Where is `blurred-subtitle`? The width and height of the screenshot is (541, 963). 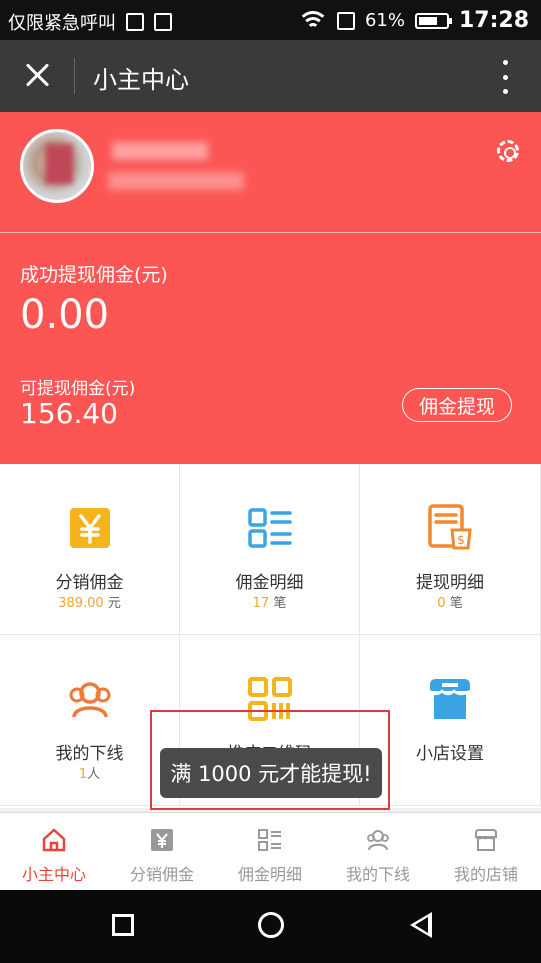
blurred-subtitle is located at coordinates (176, 181).